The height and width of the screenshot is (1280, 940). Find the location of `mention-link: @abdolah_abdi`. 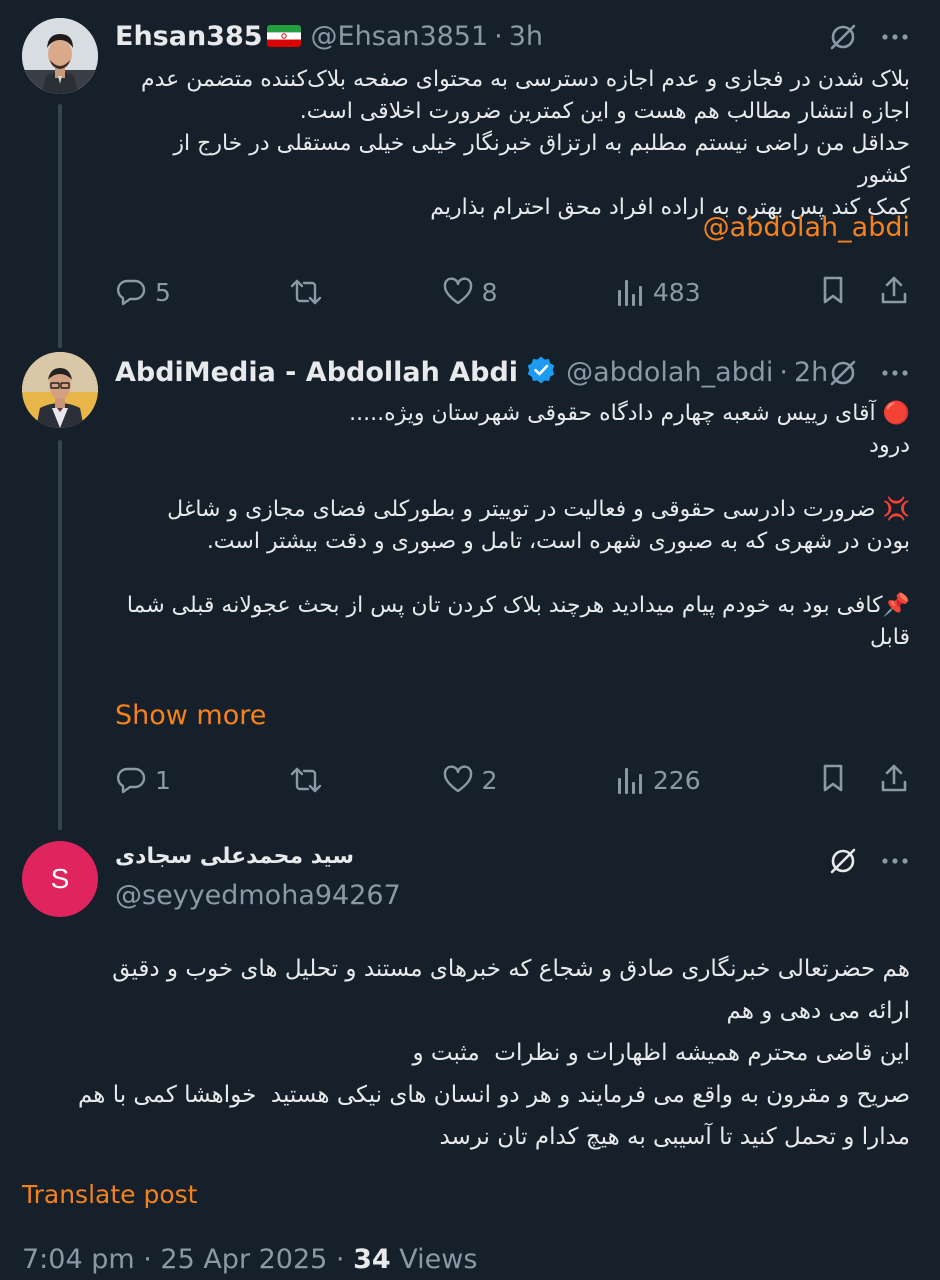

mention-link: @abdolah_abdi is located at coordinates (806, 227).